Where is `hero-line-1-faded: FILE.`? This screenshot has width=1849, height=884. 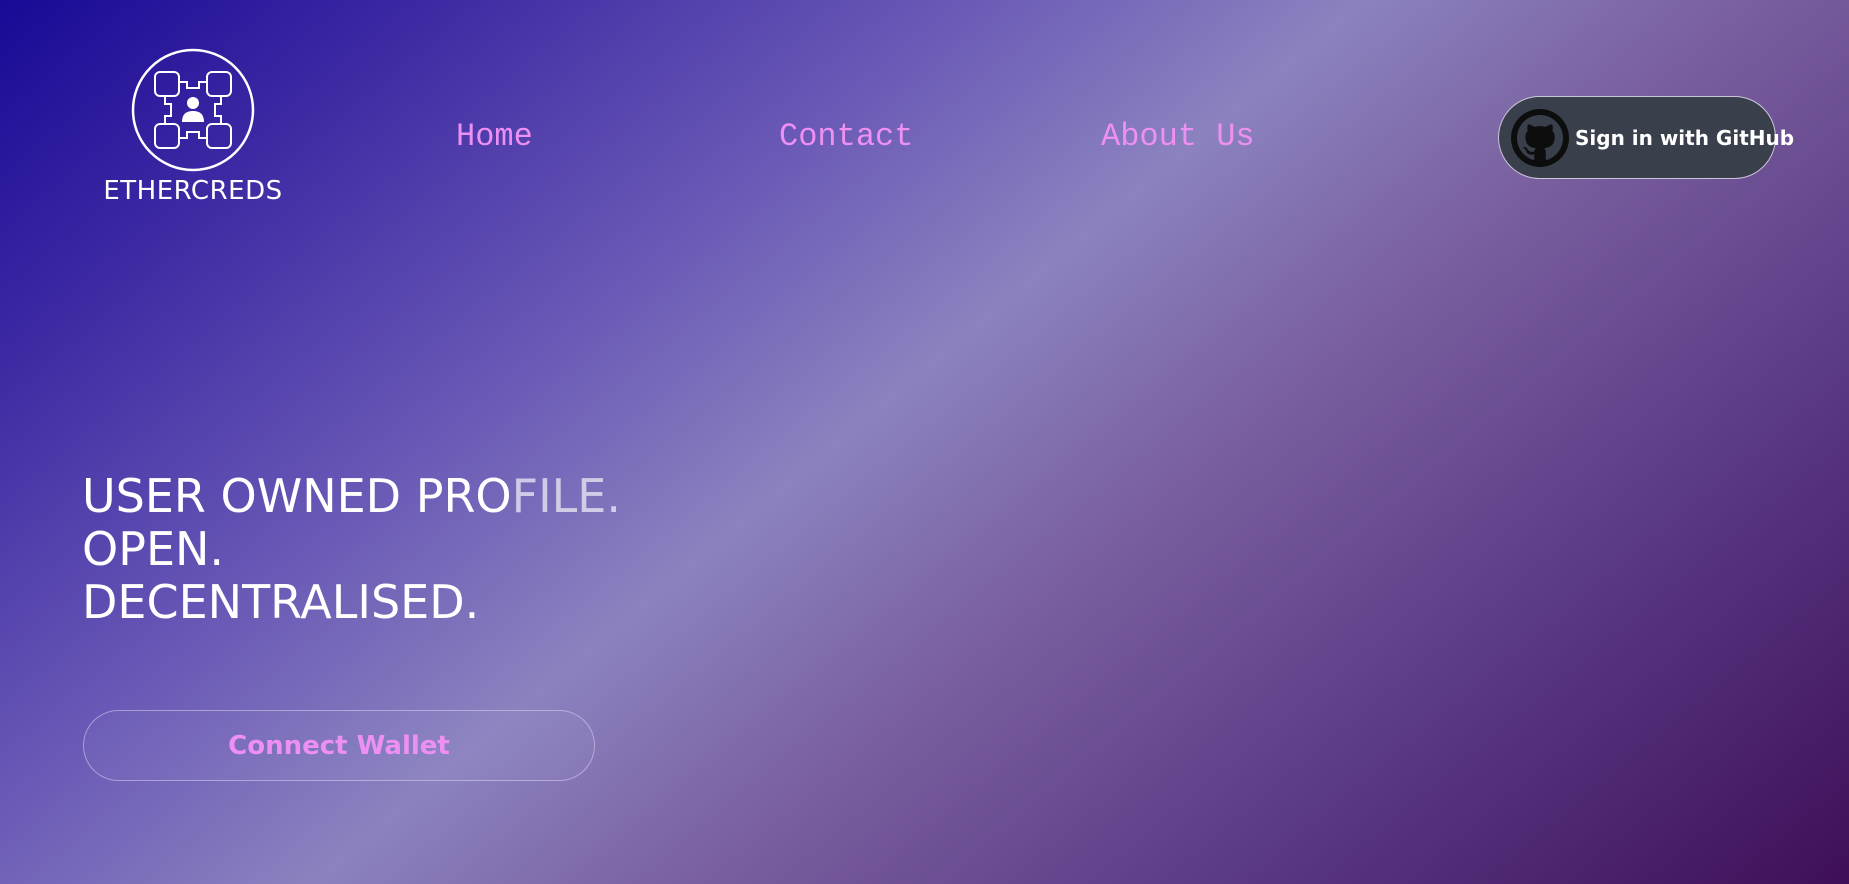 hero-line-1-faded: FILE. is located at coordinates (566, 496).